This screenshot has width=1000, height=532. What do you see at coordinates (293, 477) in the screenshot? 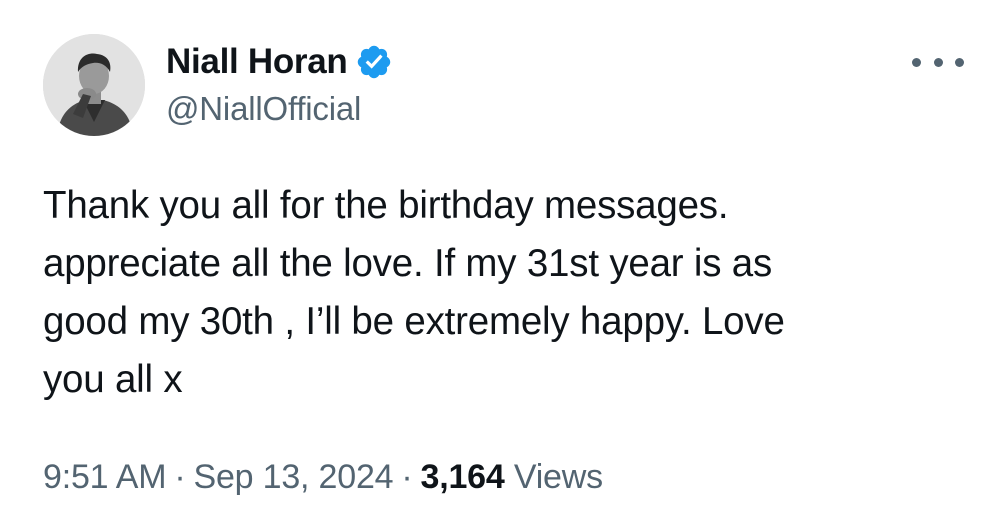
I see `tweet-date: Sep 13, 2024` at bounding box center [293, 477].